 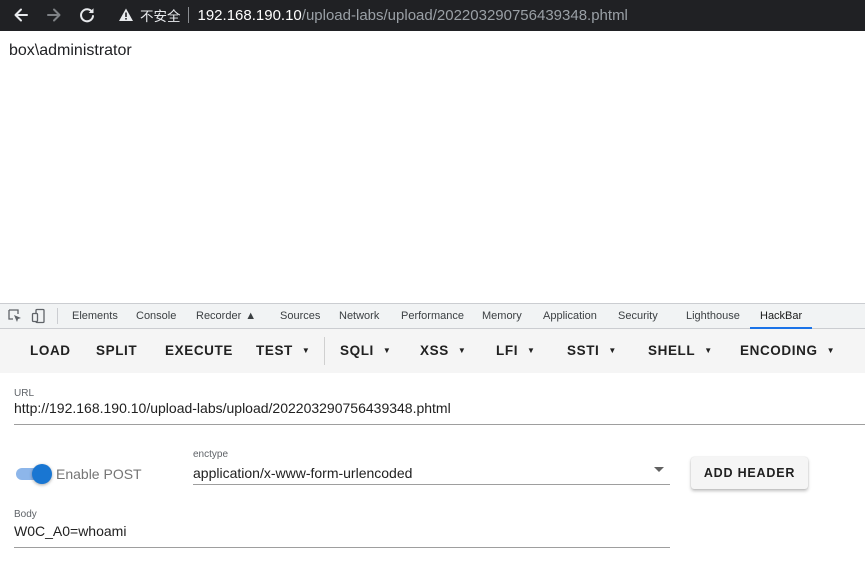 I want to click on enable-post-toggle, so click(x=34, y=474).